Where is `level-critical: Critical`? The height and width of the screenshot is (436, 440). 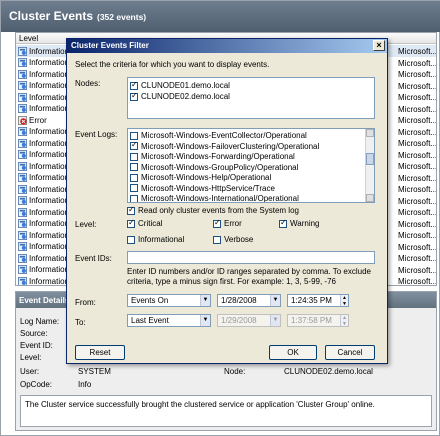
level-critical: Critical is located at coordinates (144, 223).